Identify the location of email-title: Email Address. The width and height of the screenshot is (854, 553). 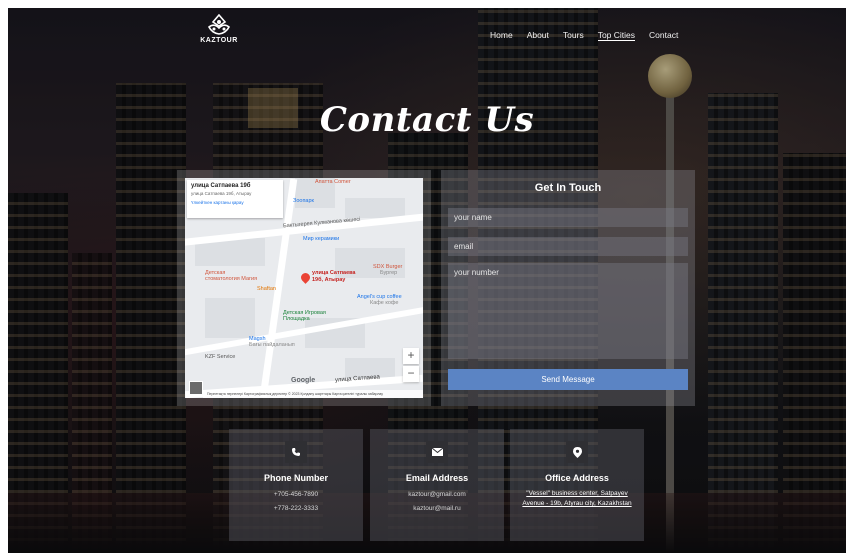
(437, 478).